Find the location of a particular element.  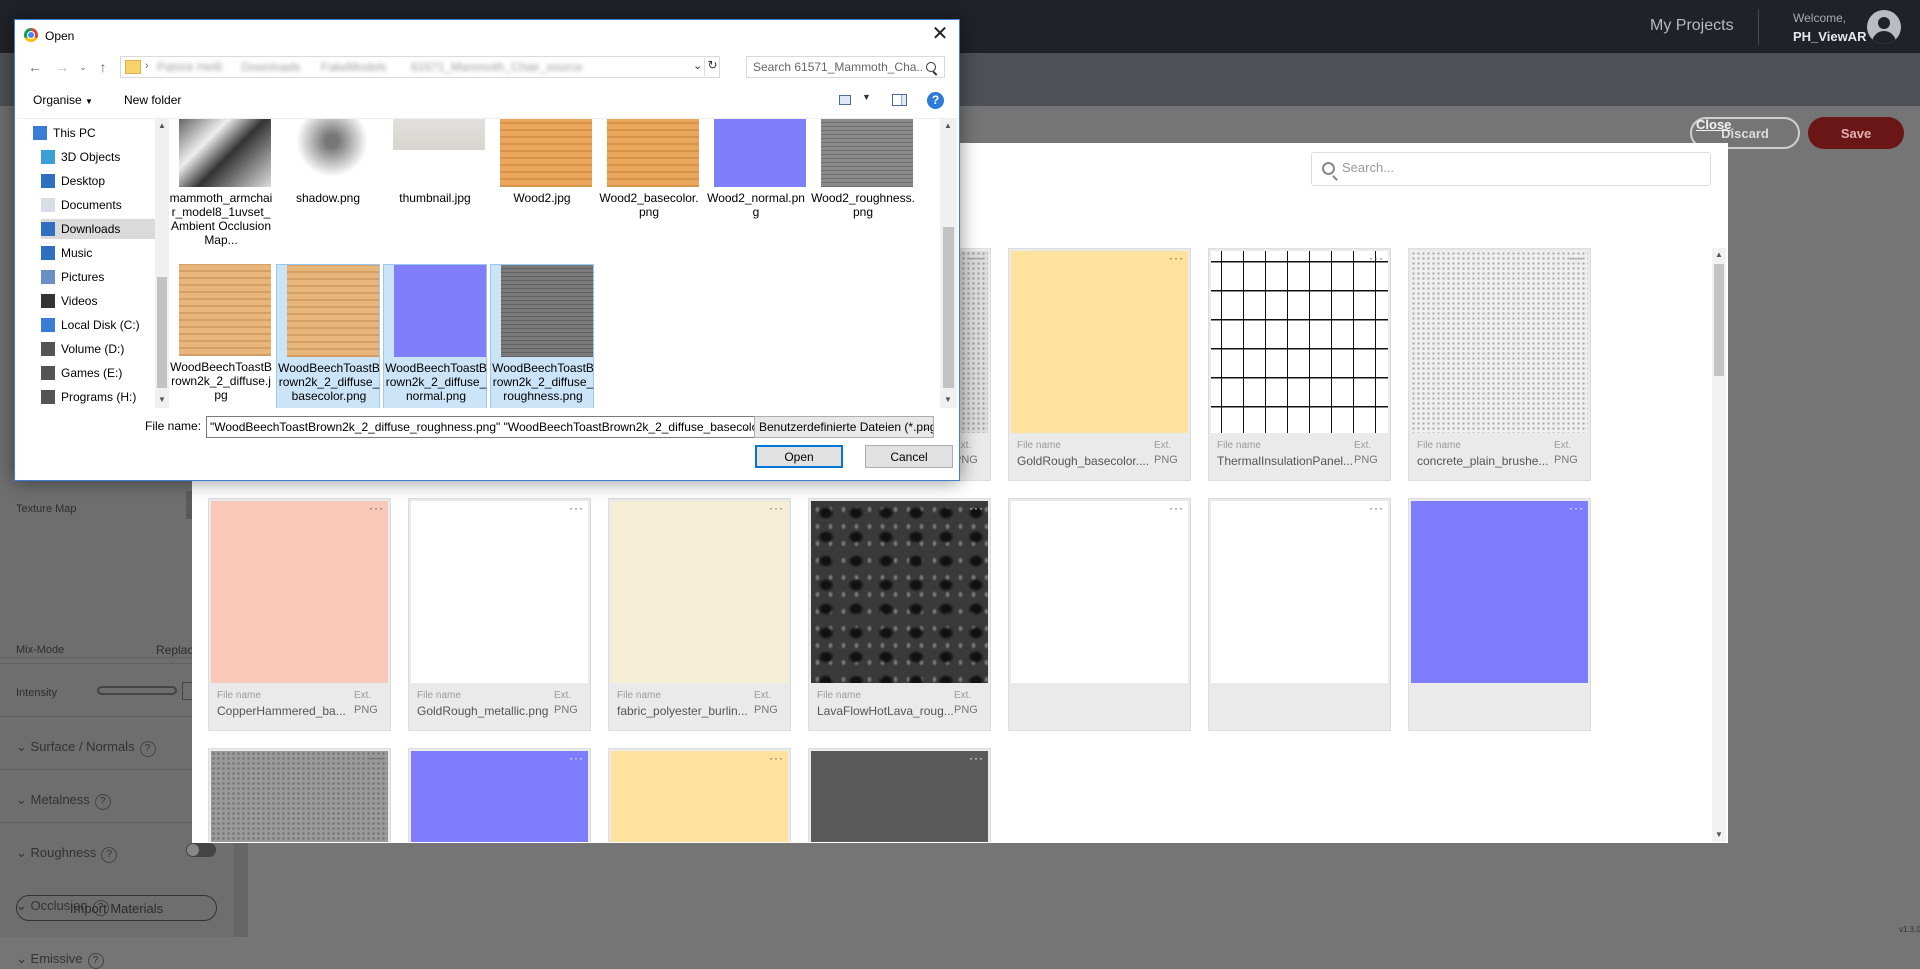

tree-item: Downloads is located at coordinates (98, 229).